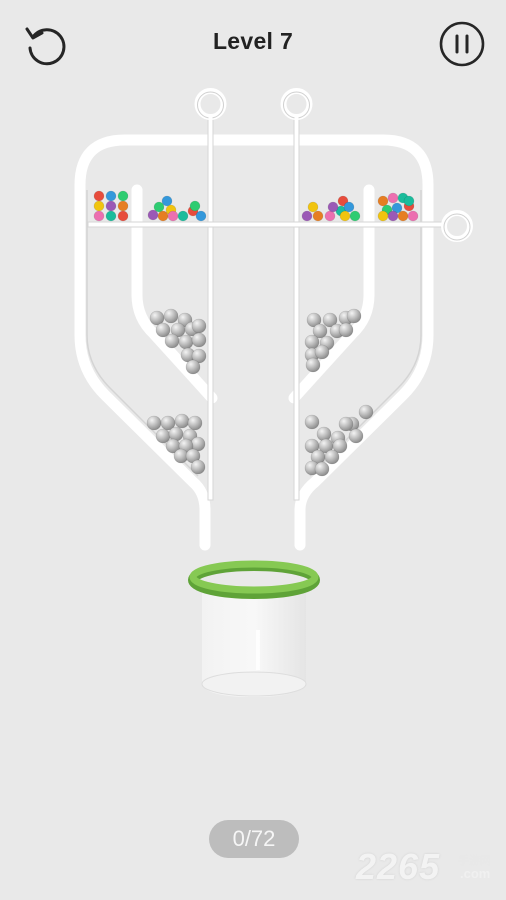  I want to click on level-title: Level 7, so click(253, 41).